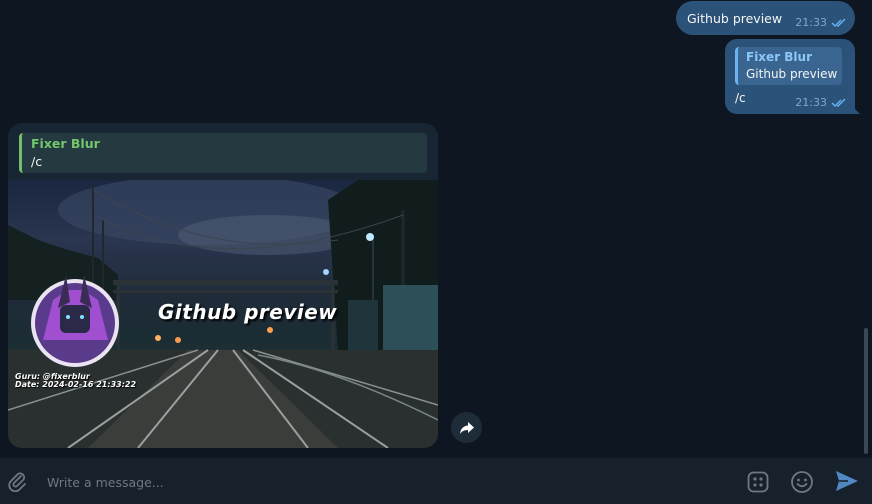  What do you see at coordinates (223, 153) in the screenshot?
I see `reply-quote: Fixer Blur /c` at bounding box center [223, 153].